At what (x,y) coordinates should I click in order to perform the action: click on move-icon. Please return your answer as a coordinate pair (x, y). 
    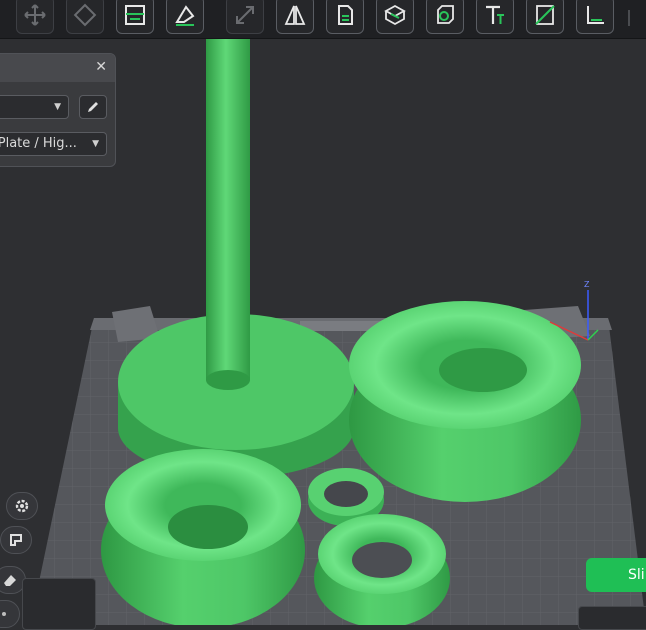
    Looking at the image, I should click on (35, 15).